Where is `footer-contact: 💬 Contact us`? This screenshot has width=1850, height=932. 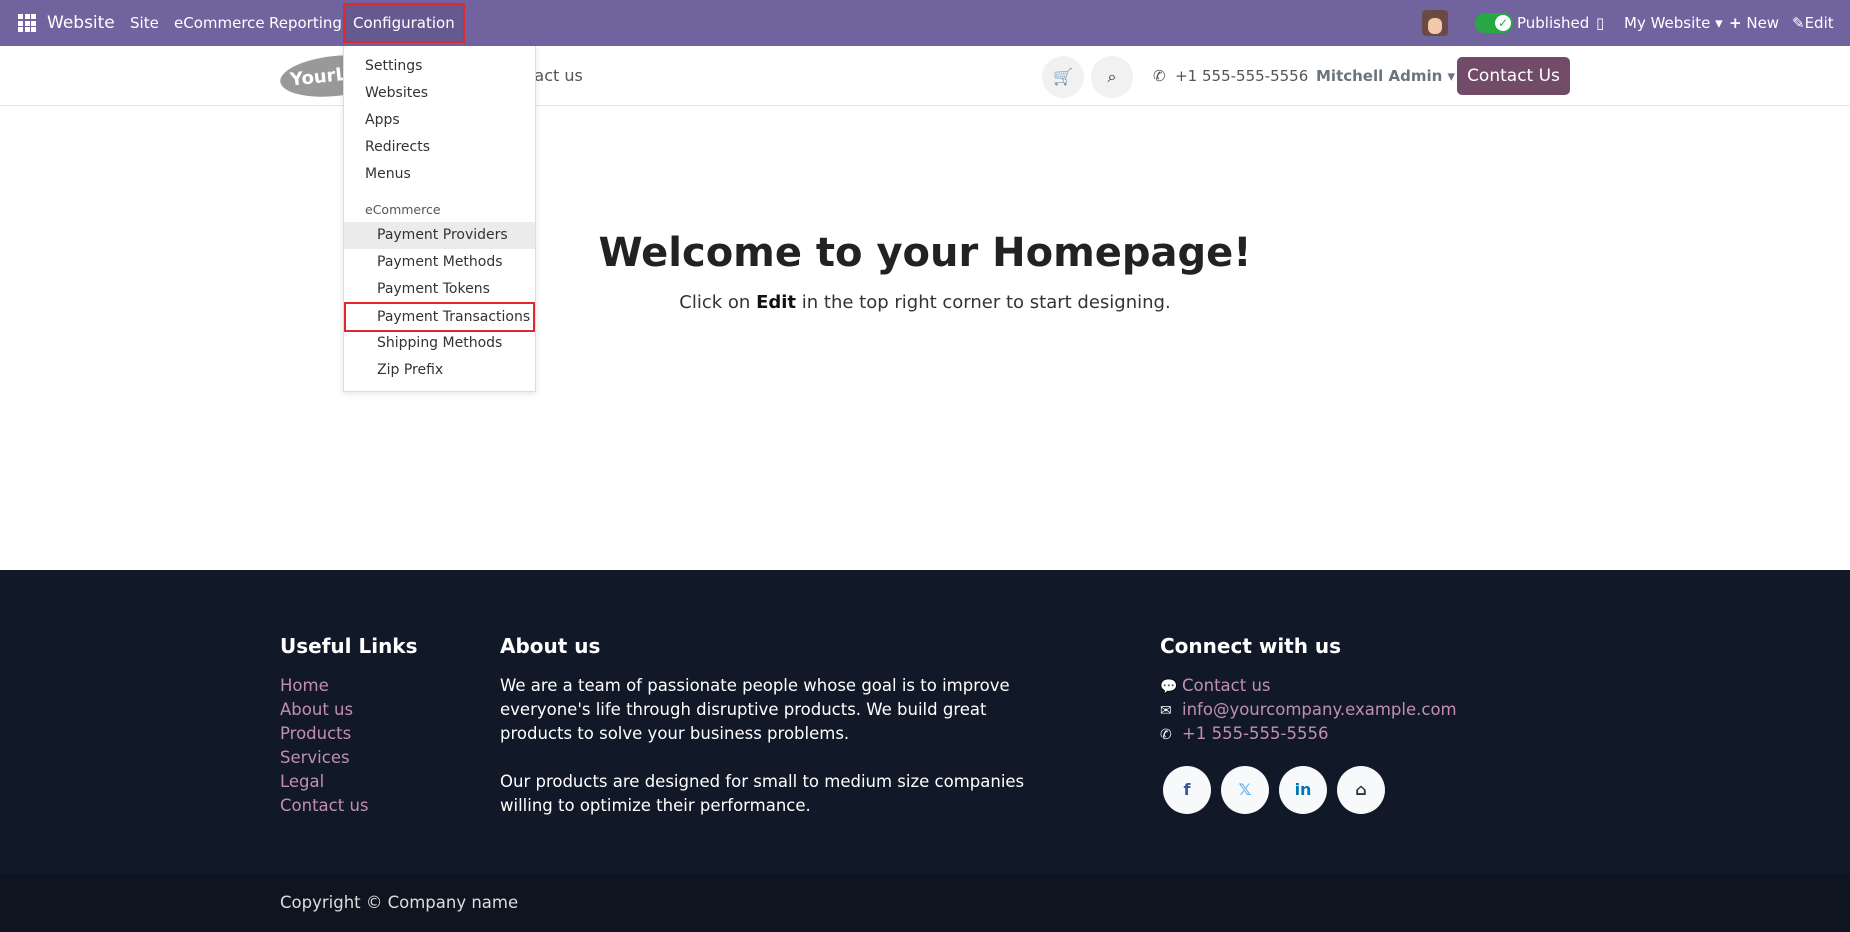
footer-contact: 💬 Contact us is located at coordinates (1215, 685).